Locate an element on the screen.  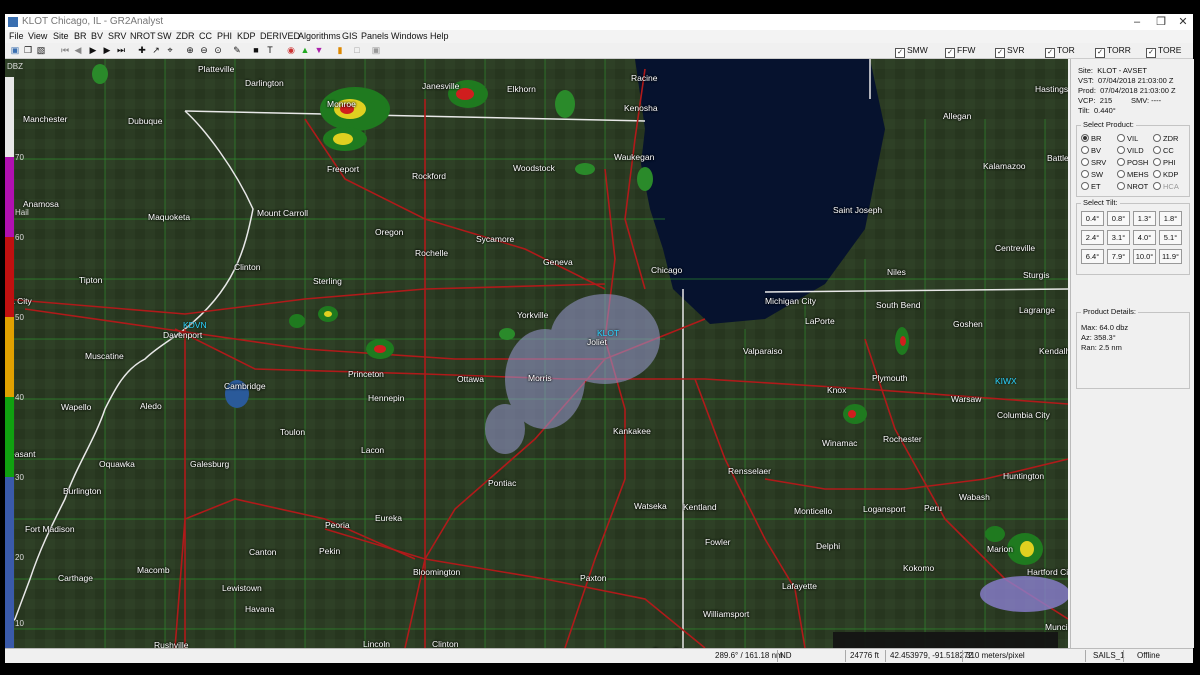
menu-zdr: ZDR is located at coordinates (185, 36).